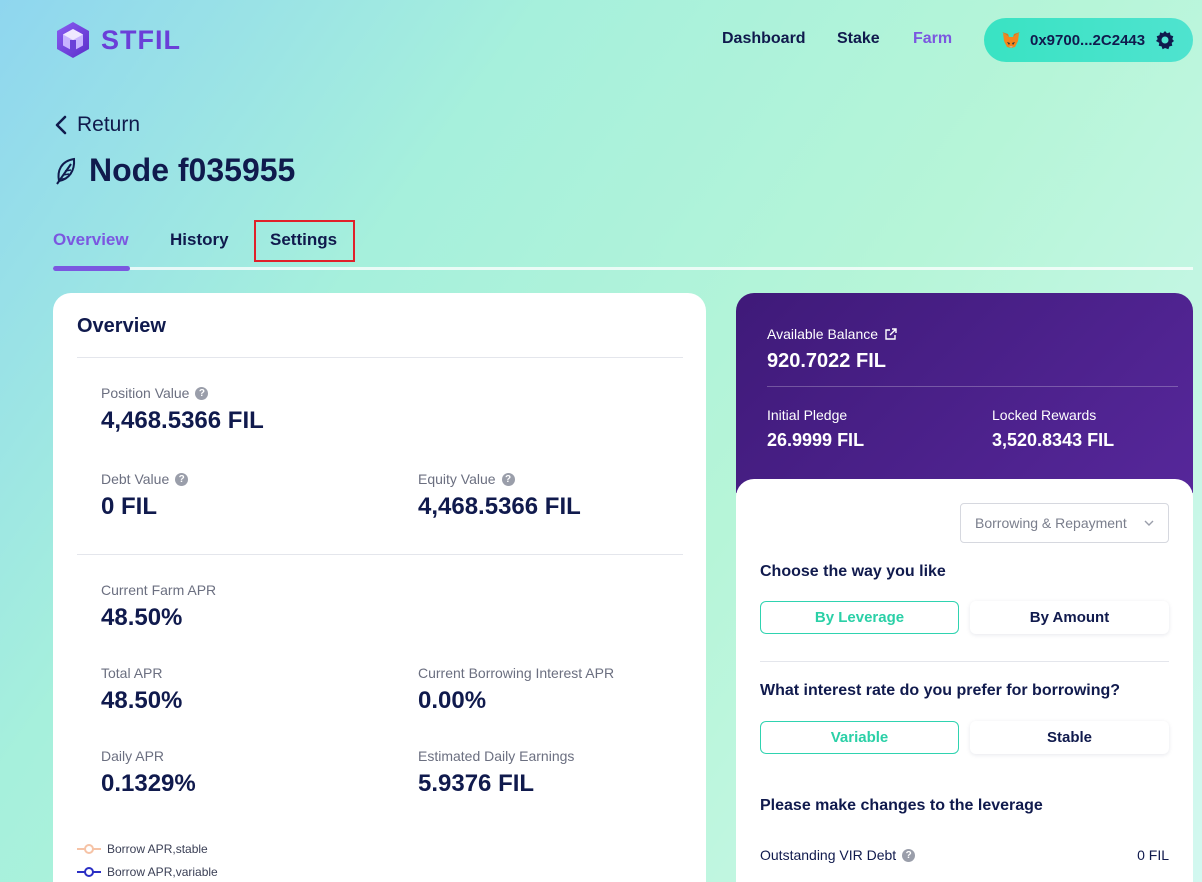  What do you see at coordinates (1051, 523) in the screenshot?
I see `mode-select-value: Borrowing & Repayment` at bounding box center [1051, 523].